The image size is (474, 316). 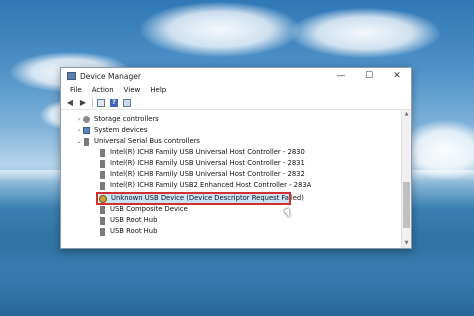 I want to click on scroll-thumb, so click(x=406, y=205).